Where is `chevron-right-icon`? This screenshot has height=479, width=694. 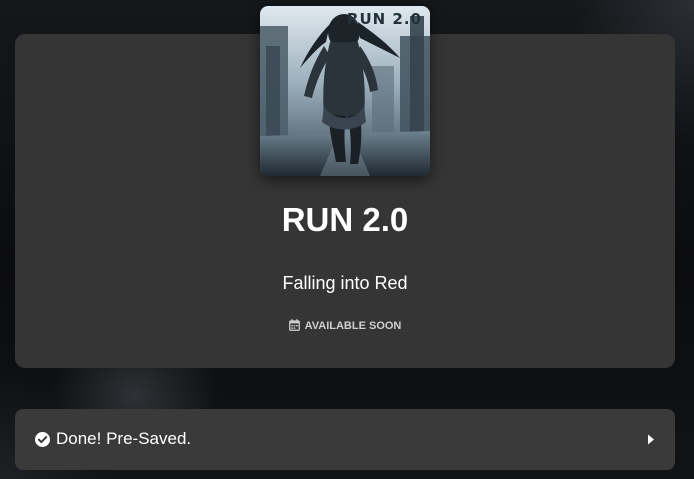
chevron-right-icon is located at coordinates (651, 439).